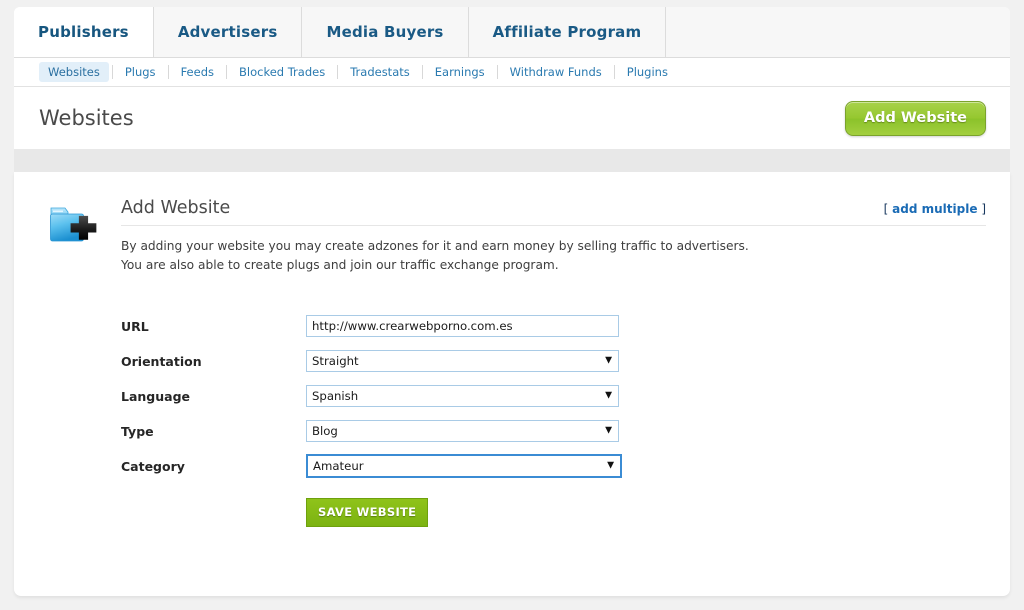  I want to click on form-actions-spacer, so click(213, 512).